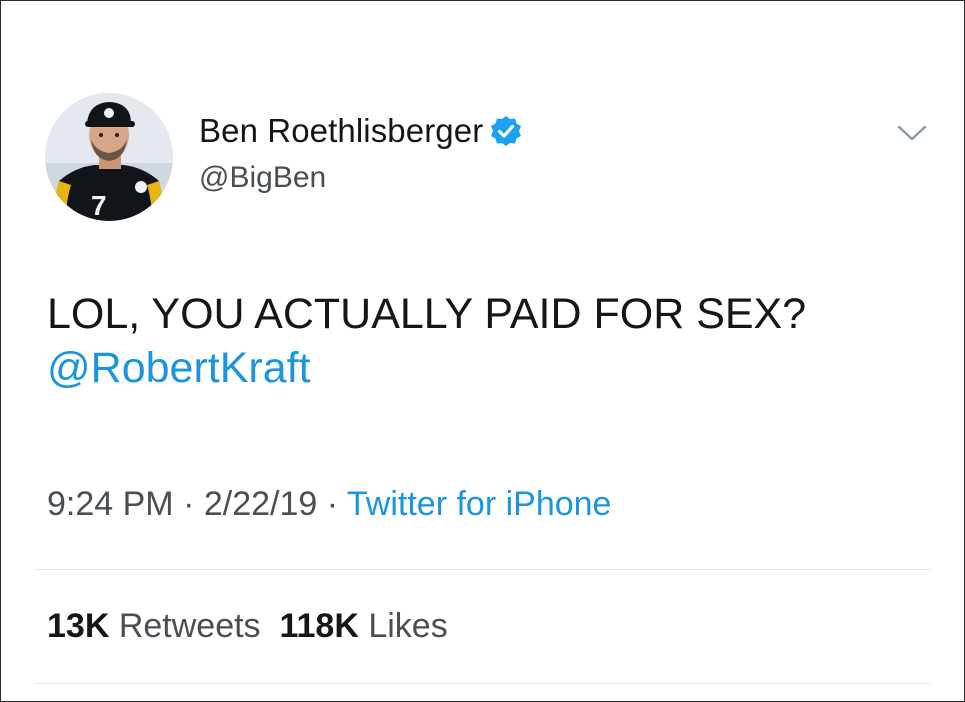 The width and height of the screenshot is (965, 702). I want to click on chevron-down-icon, so click(912, 133).